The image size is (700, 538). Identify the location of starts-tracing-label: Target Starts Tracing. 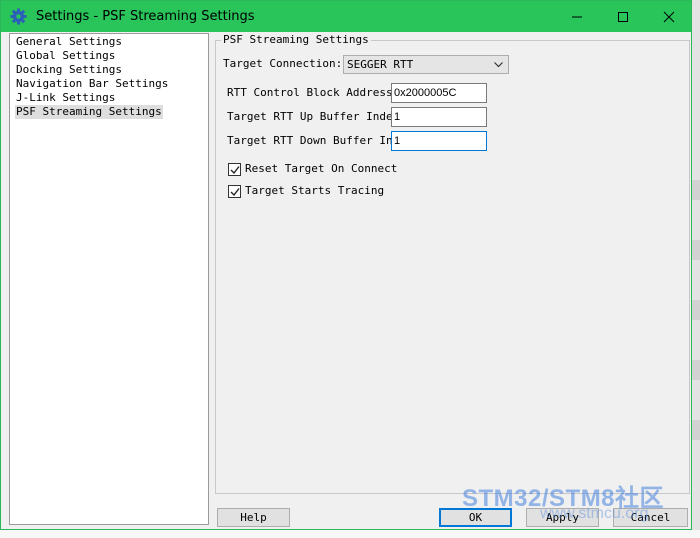
(315, 190).